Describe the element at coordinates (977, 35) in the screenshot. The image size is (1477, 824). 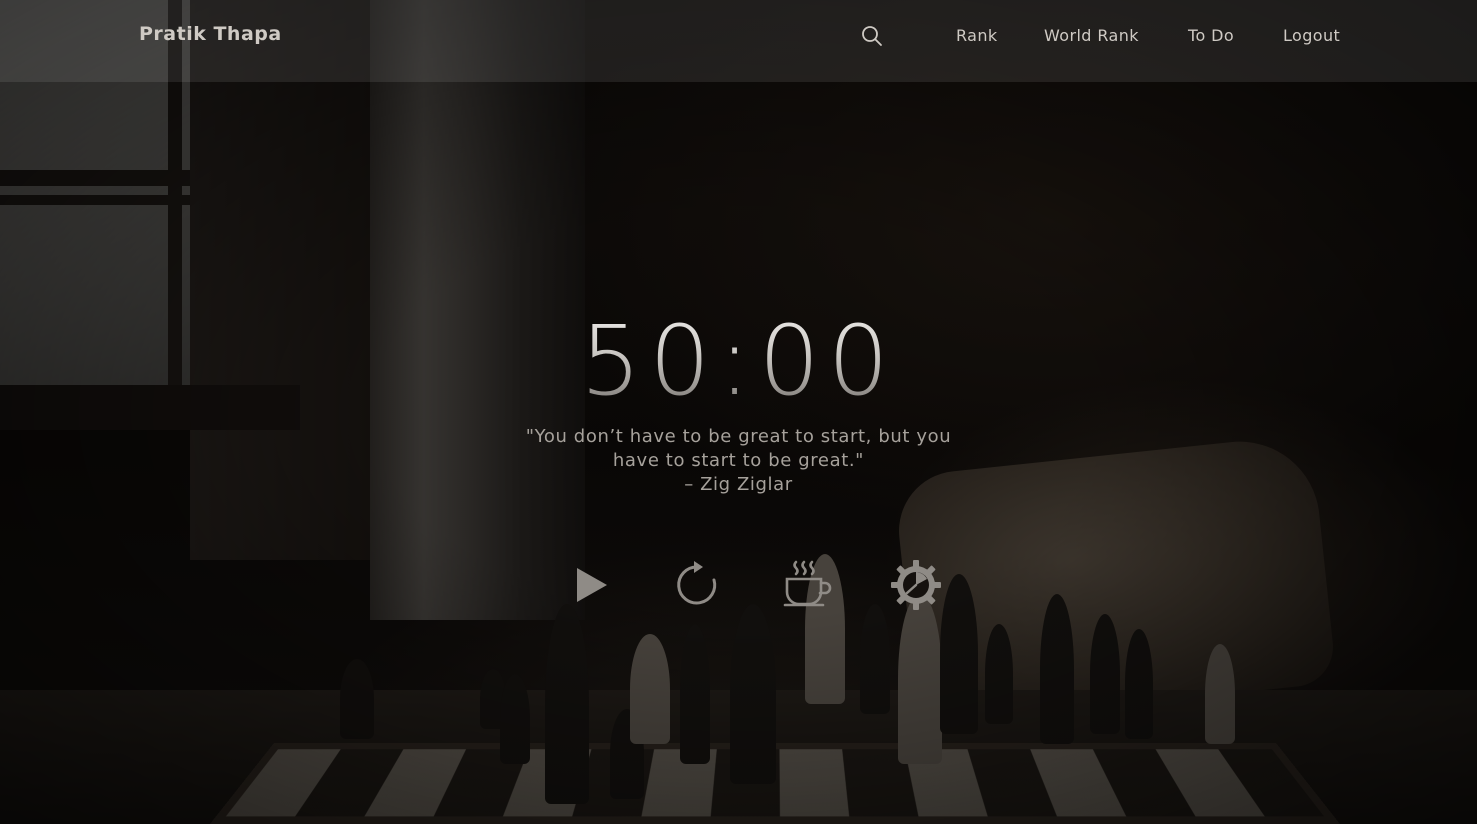
I see `nav-rank: Rank` at that location.